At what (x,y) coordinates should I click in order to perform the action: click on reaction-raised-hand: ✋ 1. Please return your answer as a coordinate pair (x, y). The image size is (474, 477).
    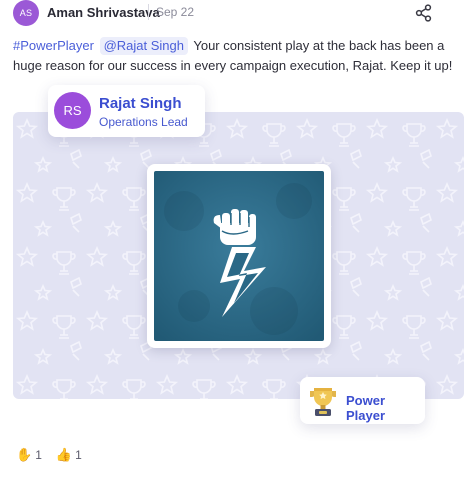
    Looking at the image, I should click on (29, 455).